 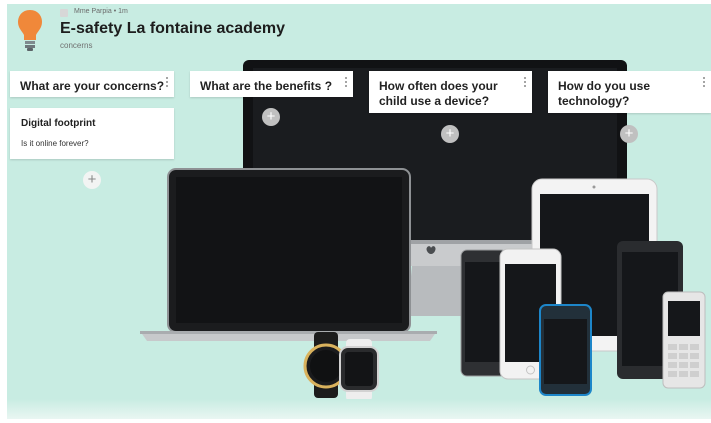 What do you see at coordinates (629, 134) in the screenshot?
I see `add-post-button-technology-use: +` at bounding box center [629, 134].